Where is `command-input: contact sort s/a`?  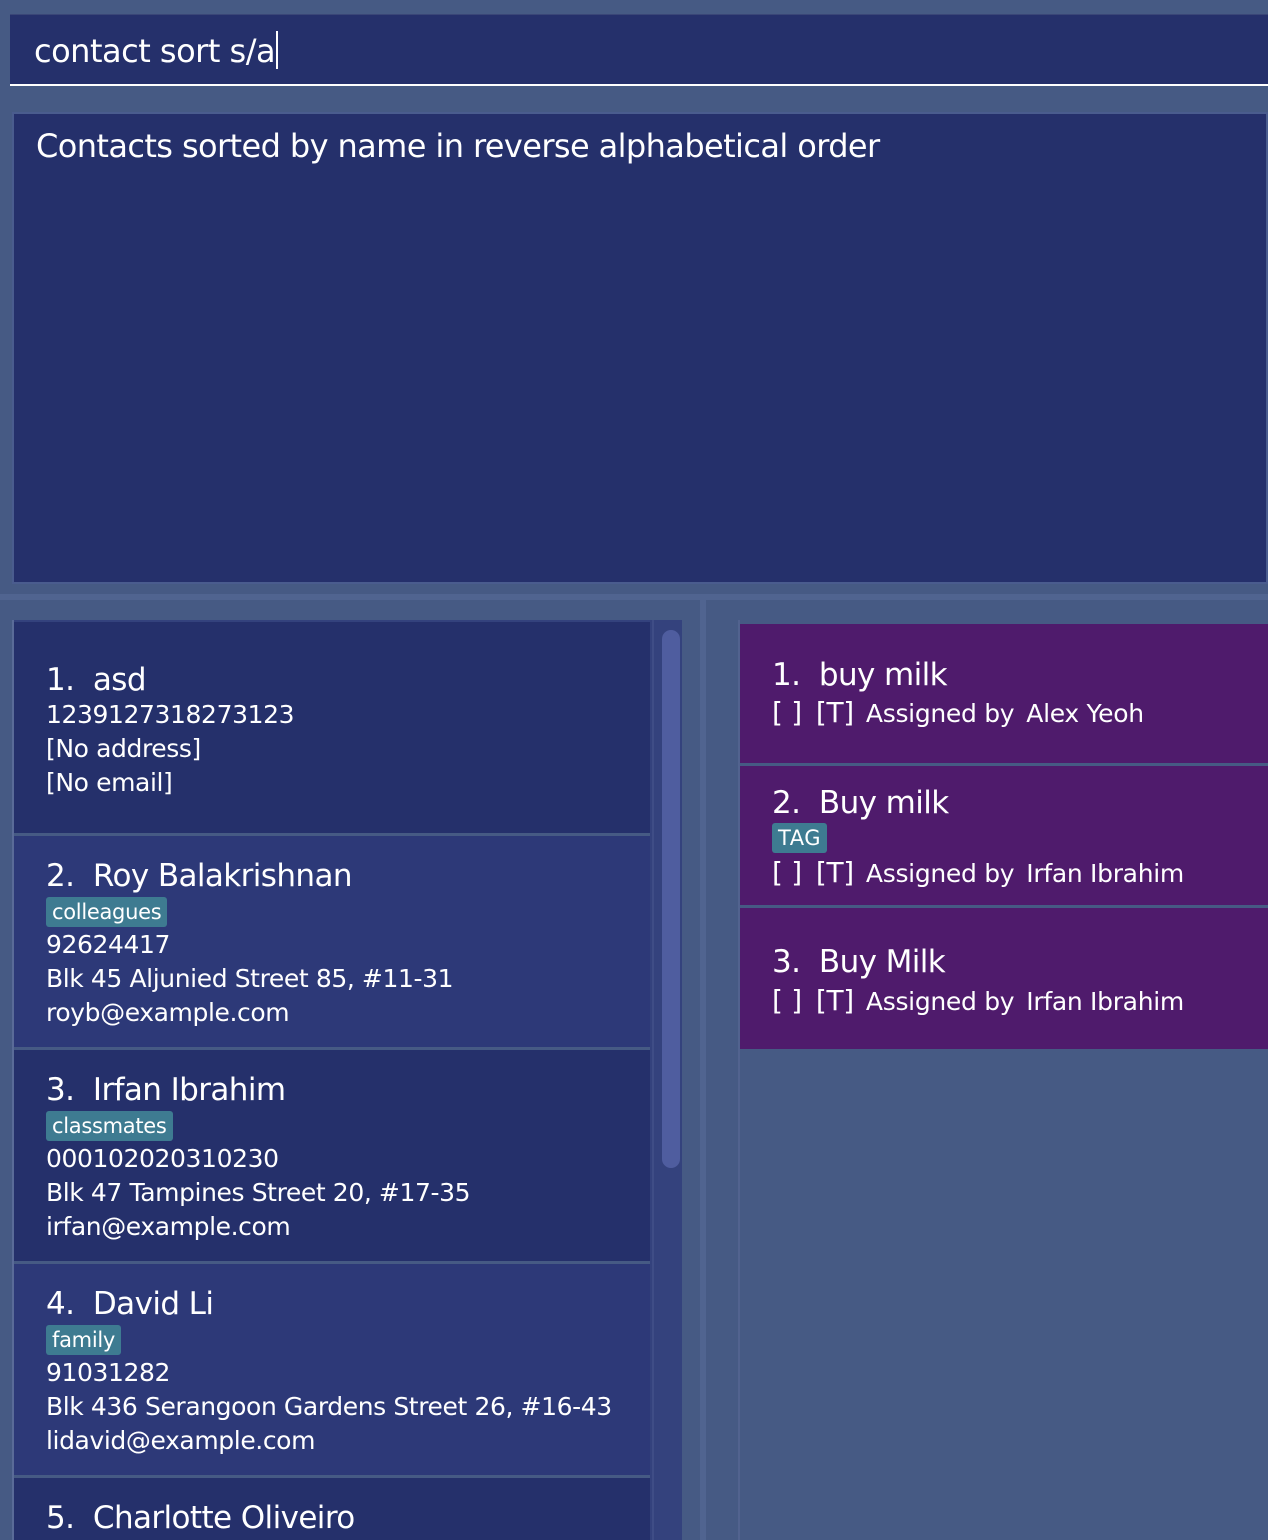 command-input: contact sort s/a is located at coordinates (639, 50).